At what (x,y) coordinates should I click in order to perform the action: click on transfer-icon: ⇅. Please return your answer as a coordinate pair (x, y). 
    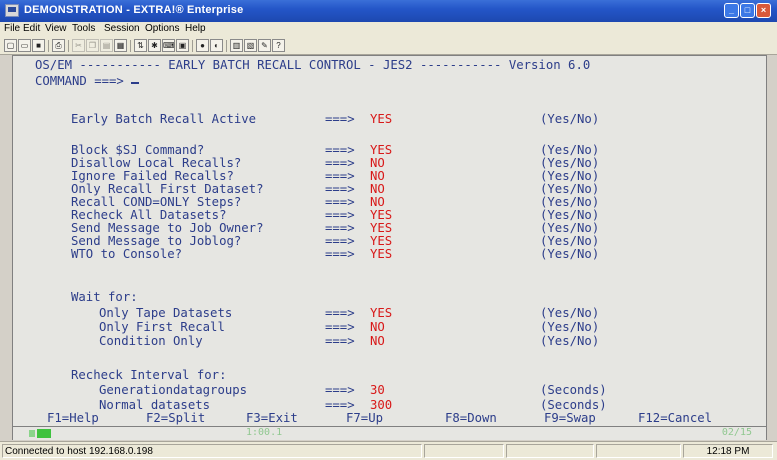
    Looking at the image, I should click on (140, 45).